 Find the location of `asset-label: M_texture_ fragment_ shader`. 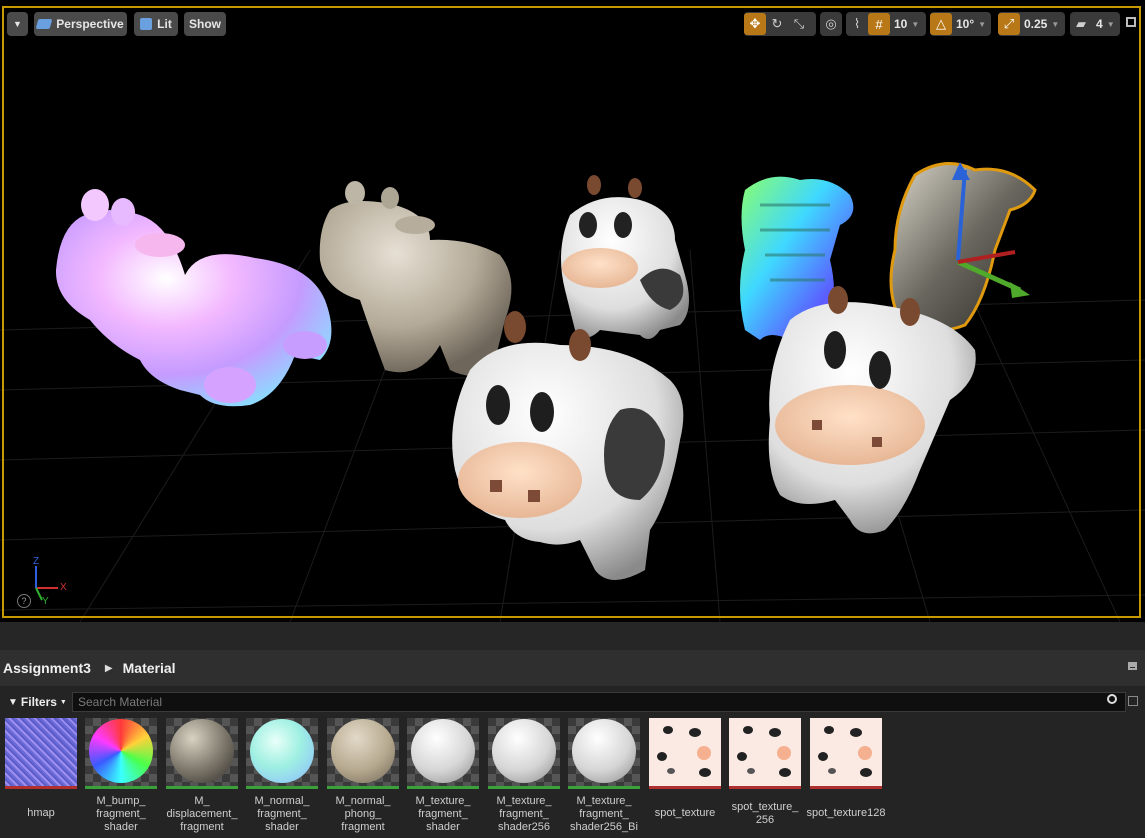

asset-label: M_texture_ fragment_ shader is located at coordinates (443, 814).